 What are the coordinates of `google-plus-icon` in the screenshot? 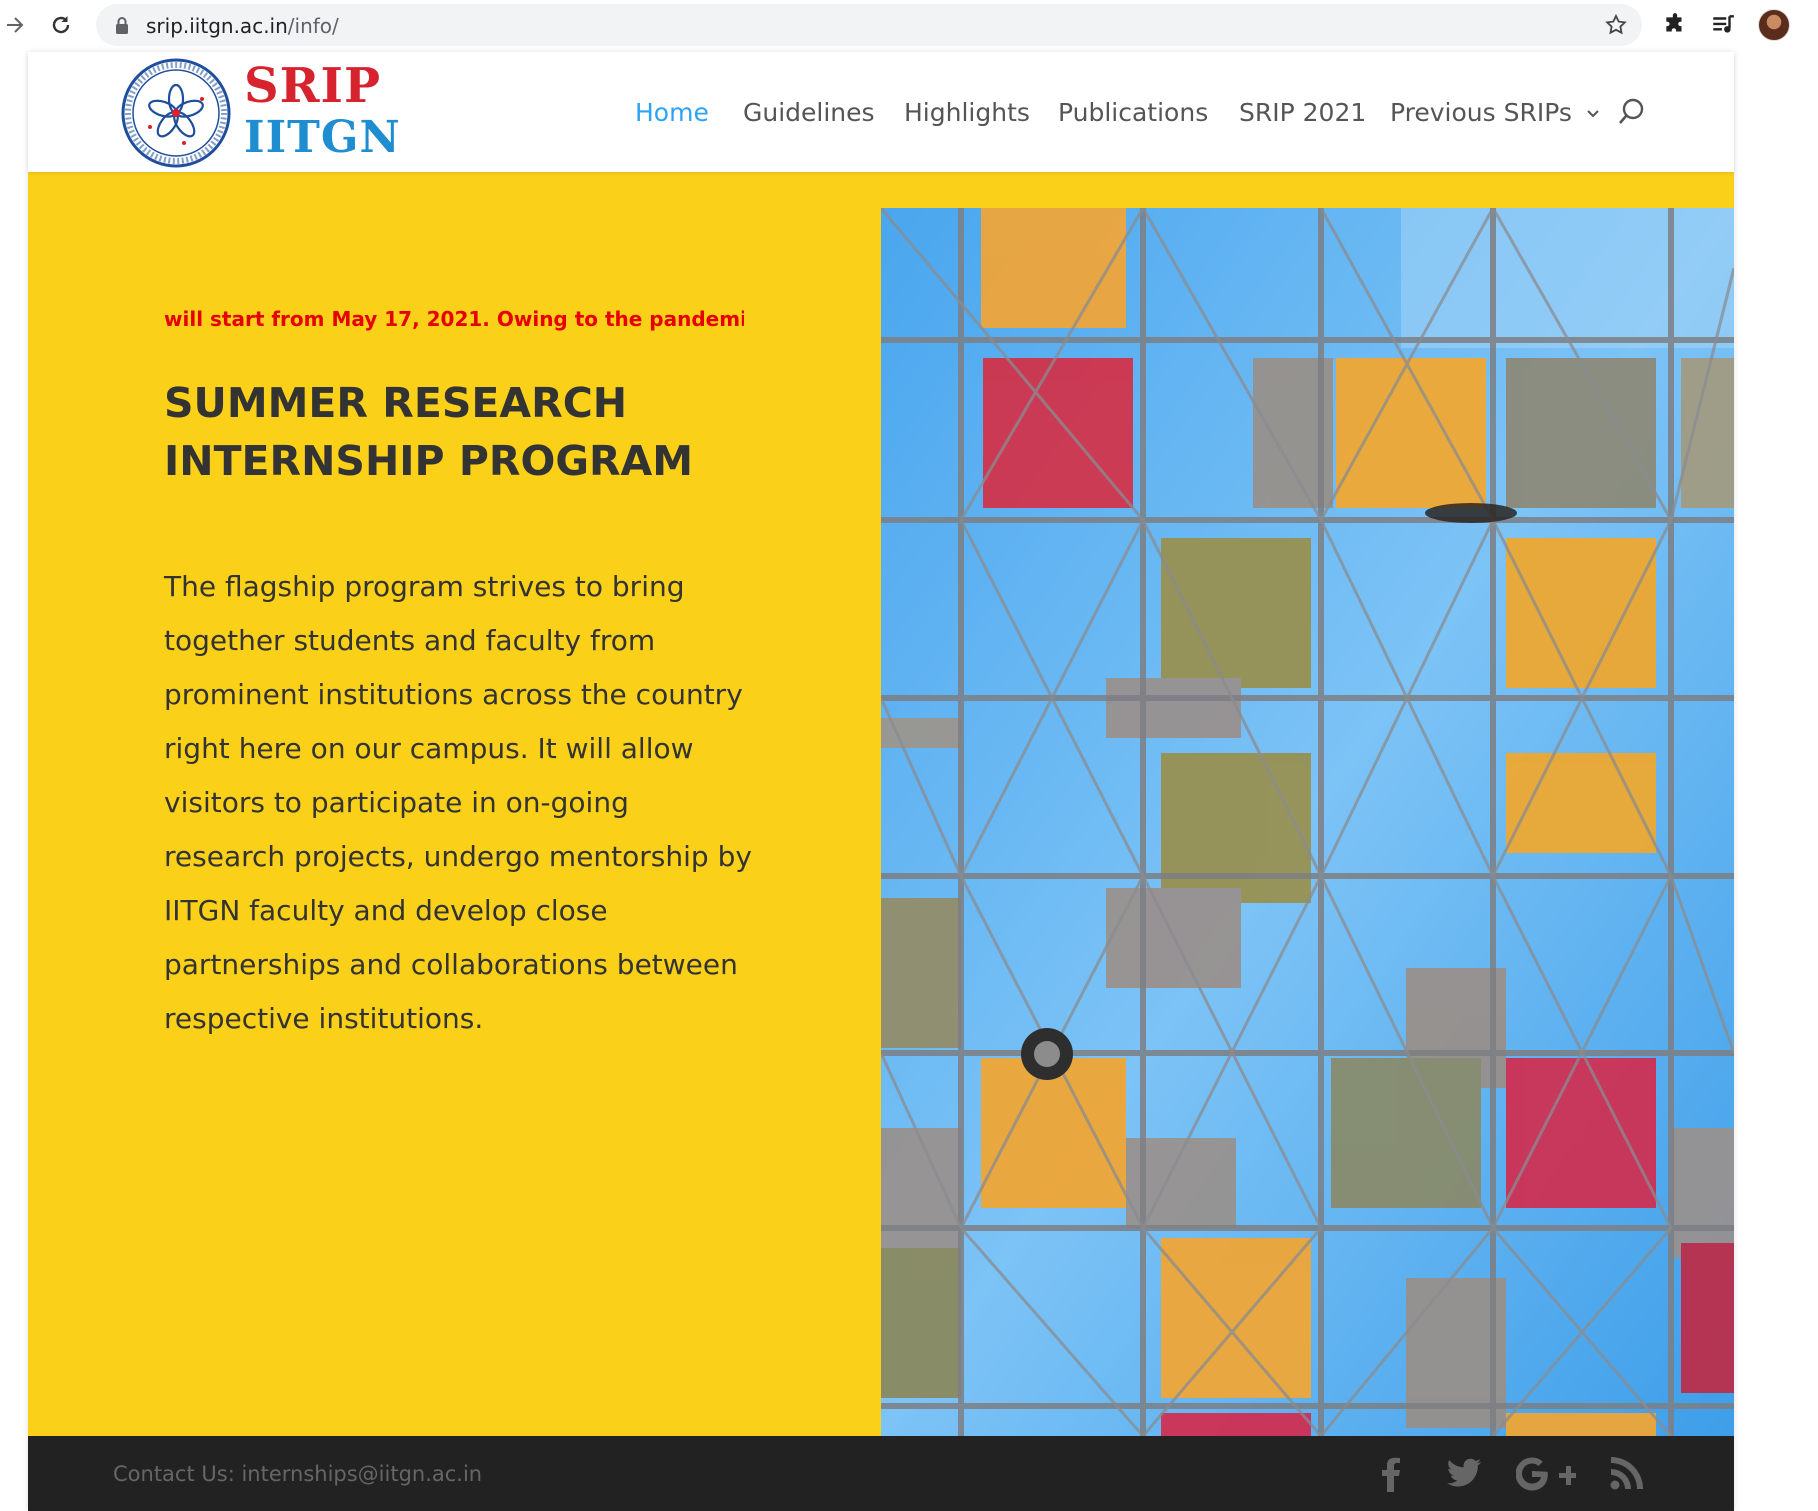 It's located at (1545, 1476).